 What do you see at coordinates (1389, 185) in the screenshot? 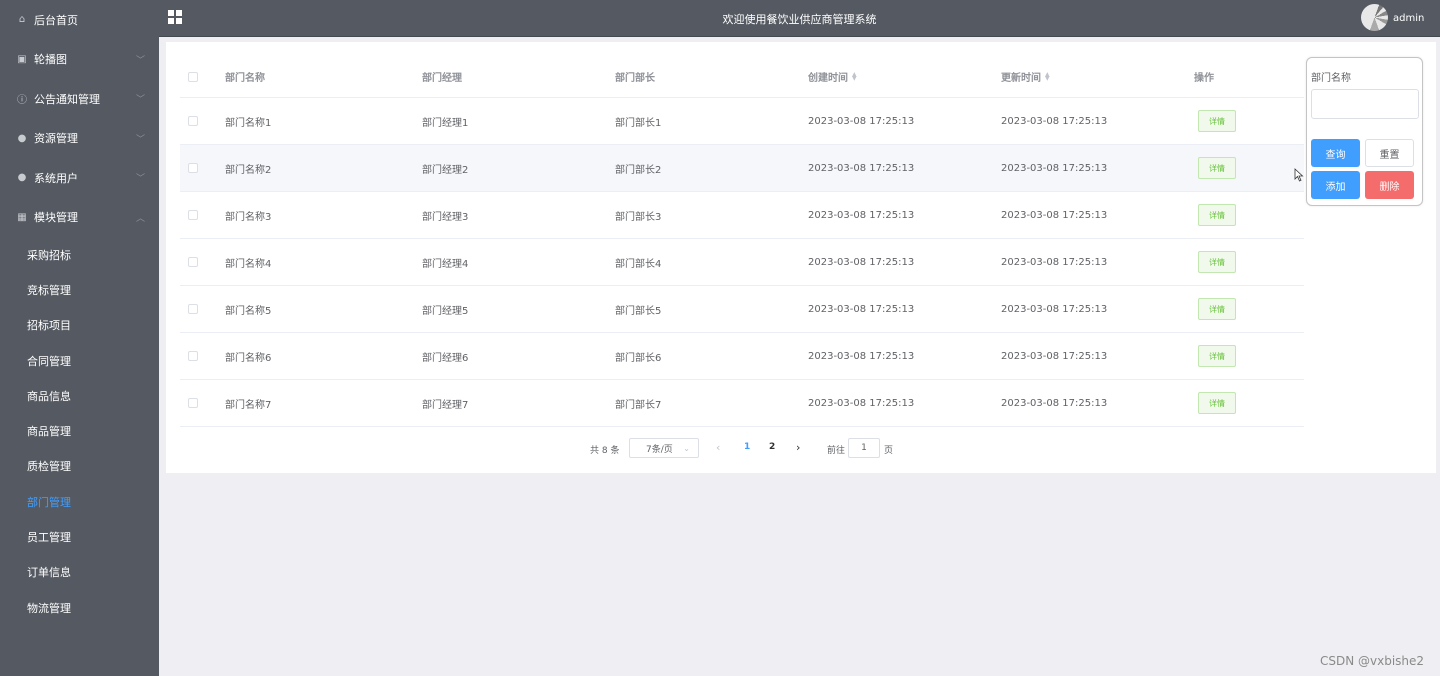
I see `delete-button: 删除` at bounding box center [1389, 185].